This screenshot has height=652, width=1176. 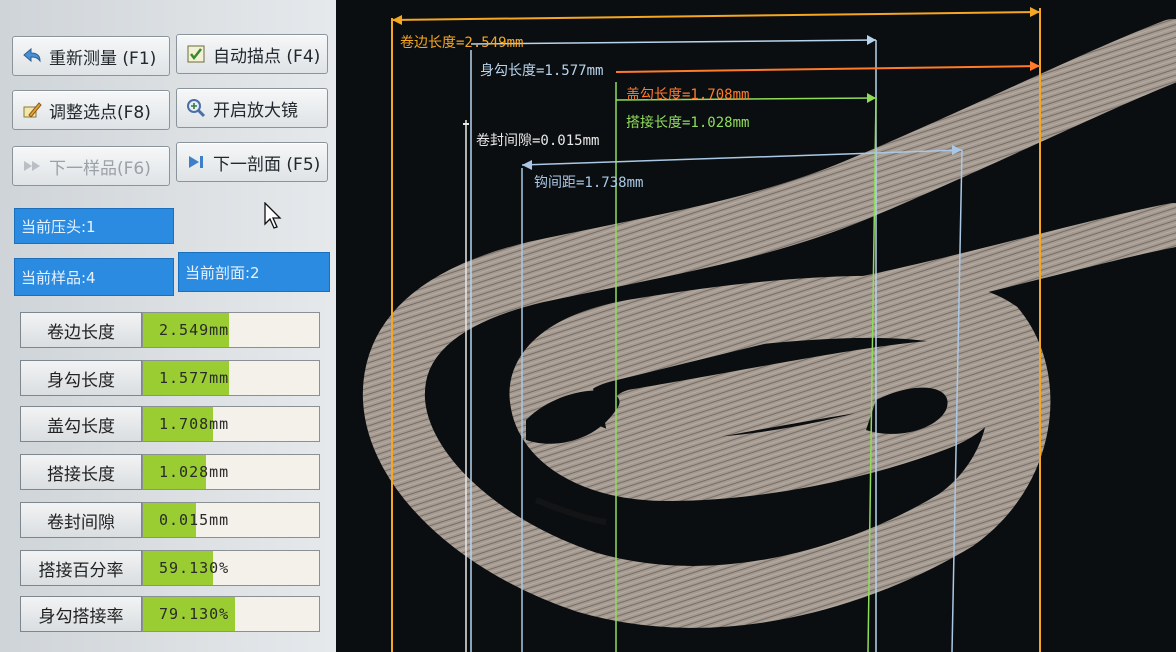 What do you see at coordinates (254, 272) in the screenshot?
I see `current-section-status: 当前剖面:2` at bounding box center [254, 272].